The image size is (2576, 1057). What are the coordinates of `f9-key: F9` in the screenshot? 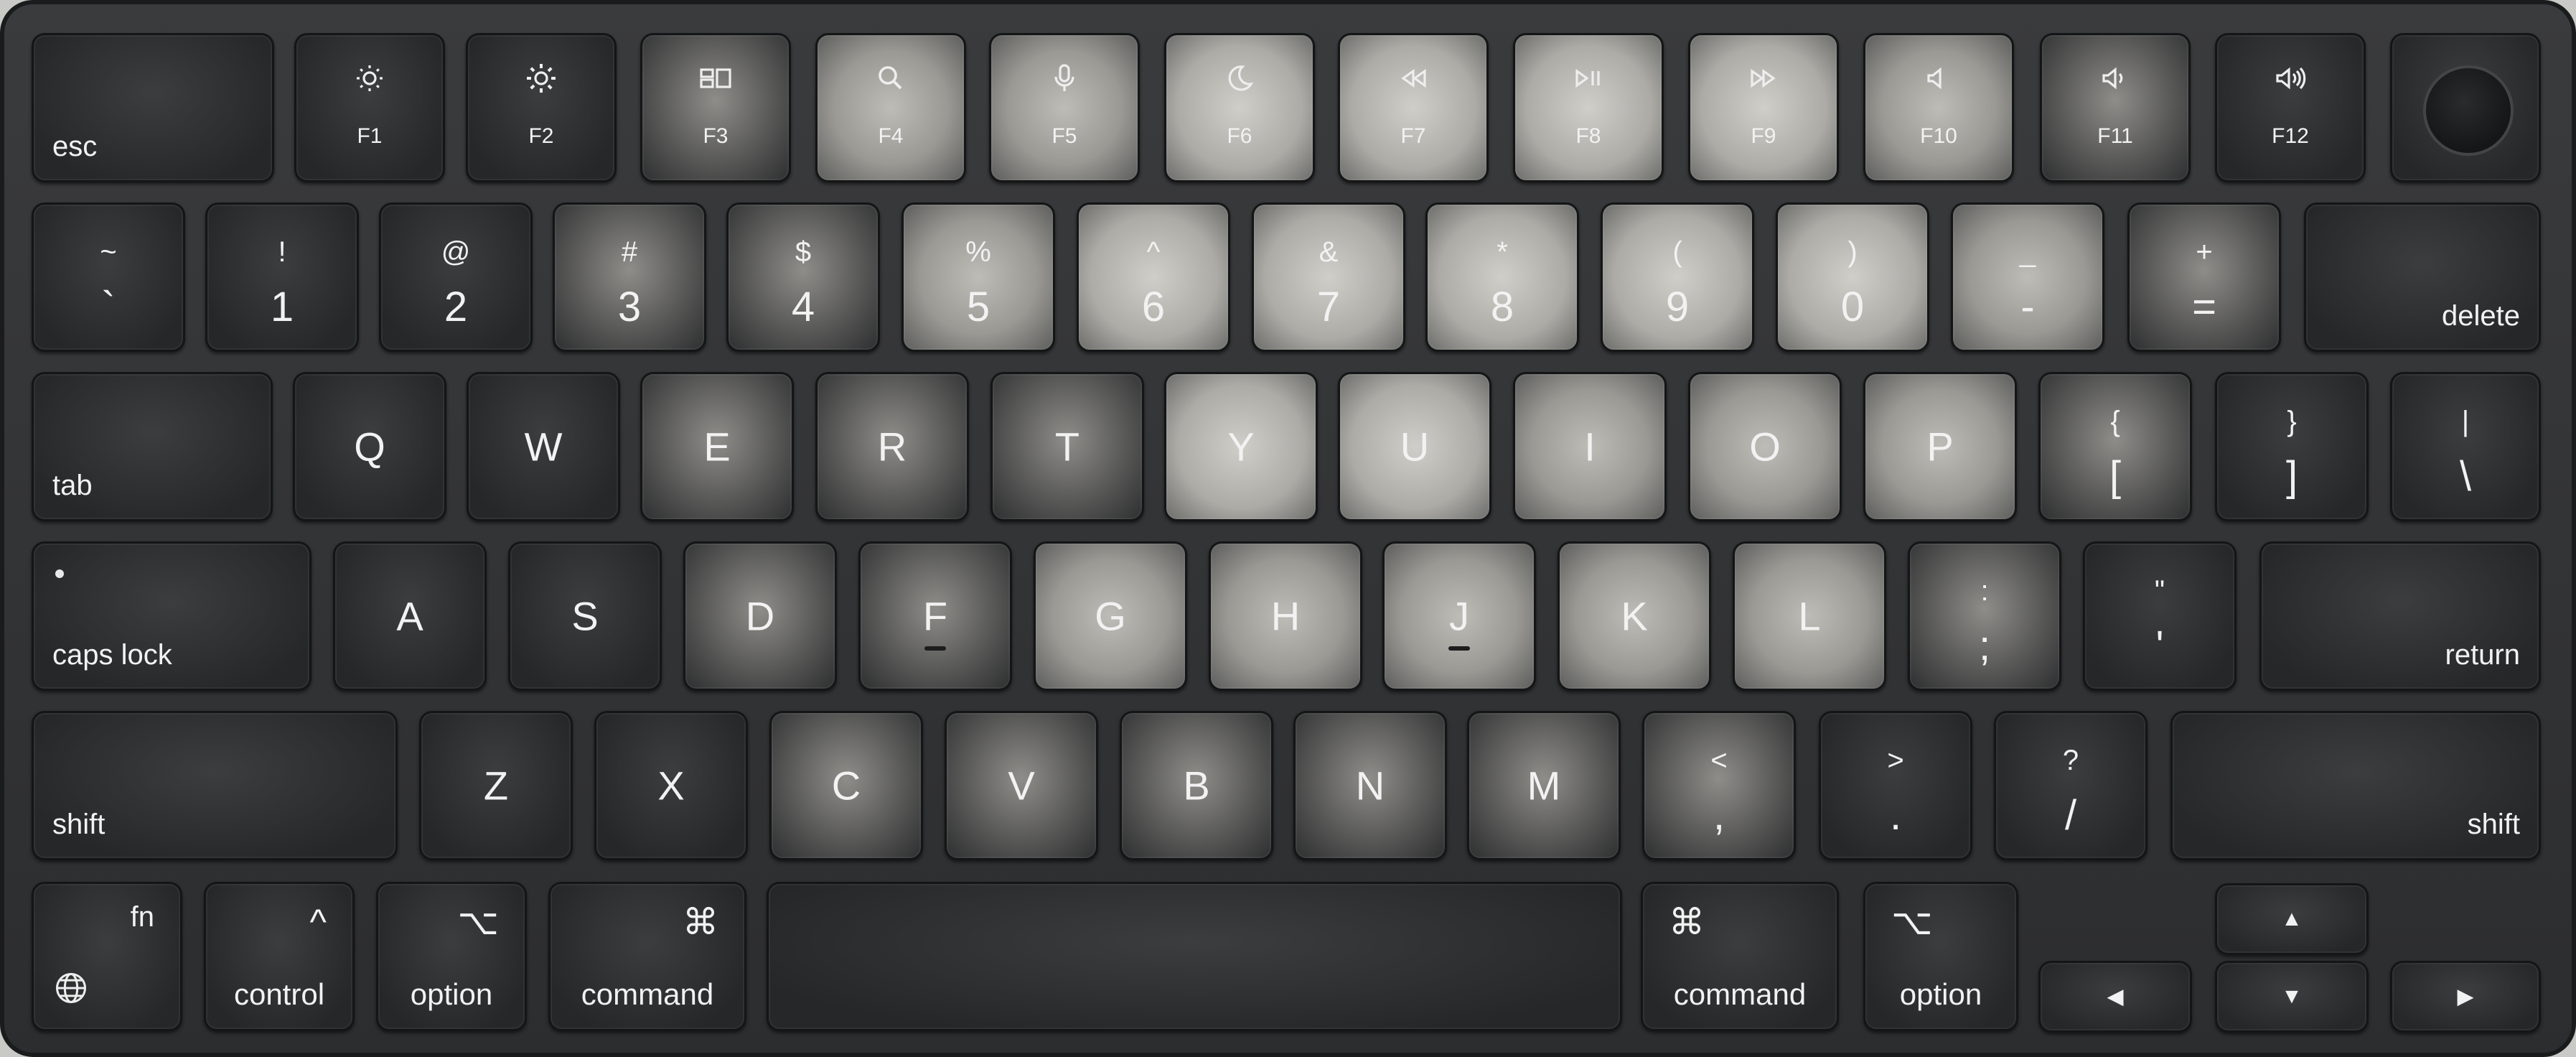 It's located at (1764, 107).